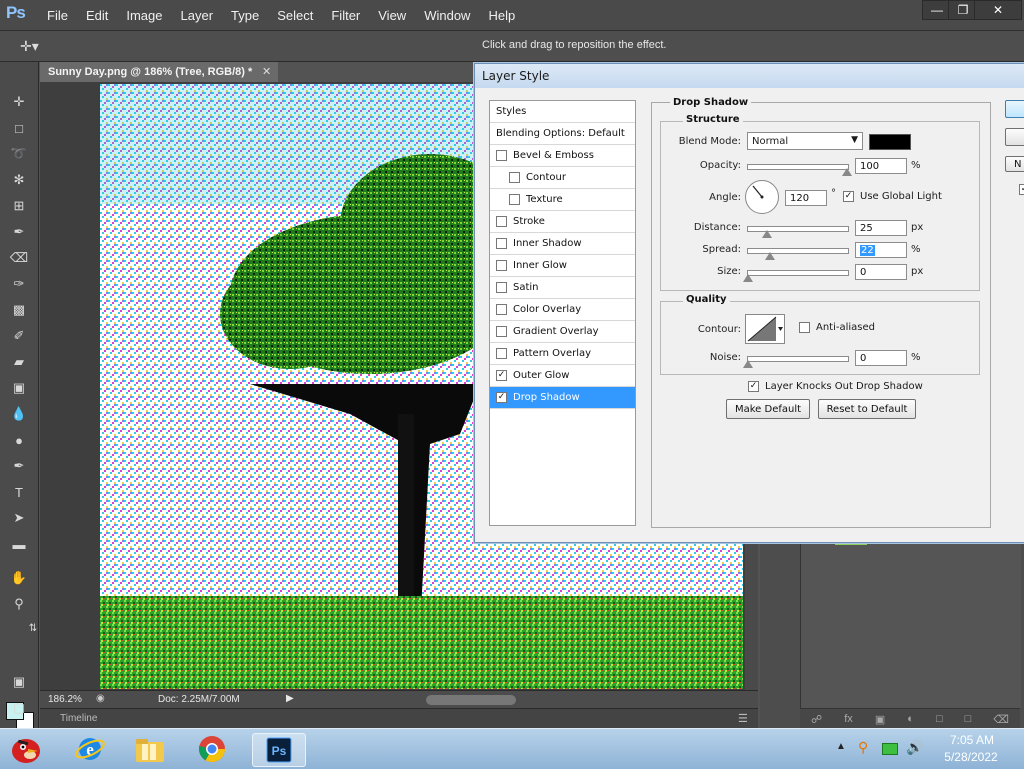 This screenshot has width=1024, height=769. What do you see at coordinates (19, 284) in the screenshot?
I see `brush-tool-icon: ✑` at bounding box center [19, 284].